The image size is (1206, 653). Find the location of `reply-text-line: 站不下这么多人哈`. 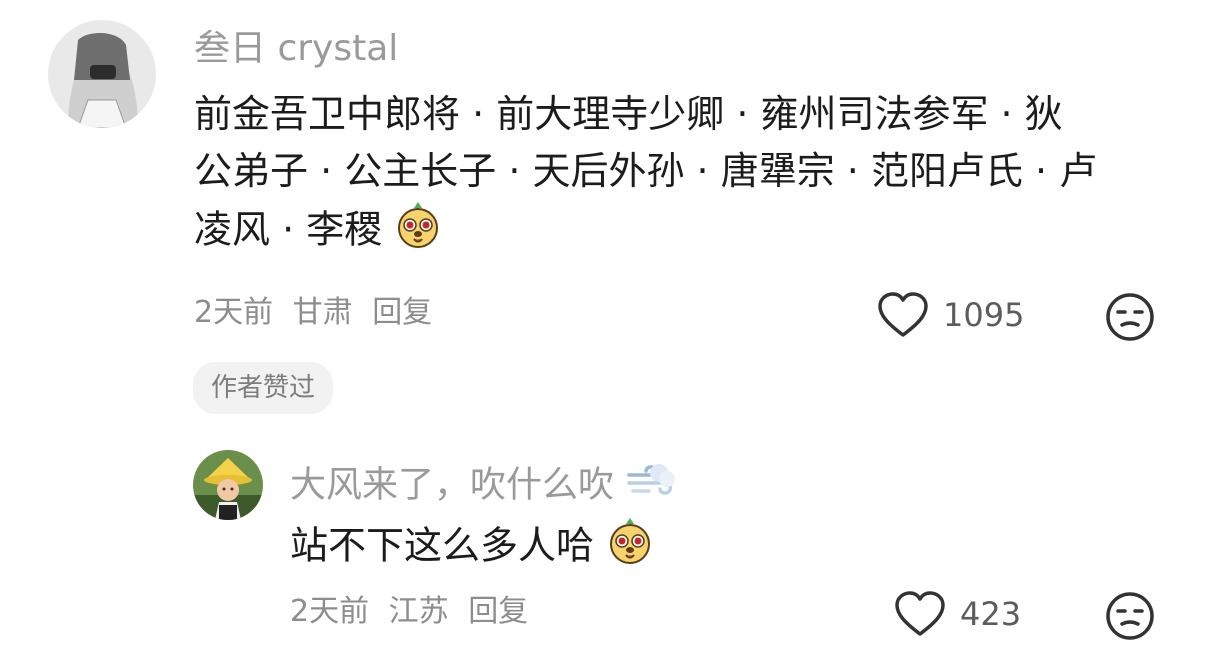

reply-text-line: 站不下这么多人哈 is located at coordinates (472, 548).